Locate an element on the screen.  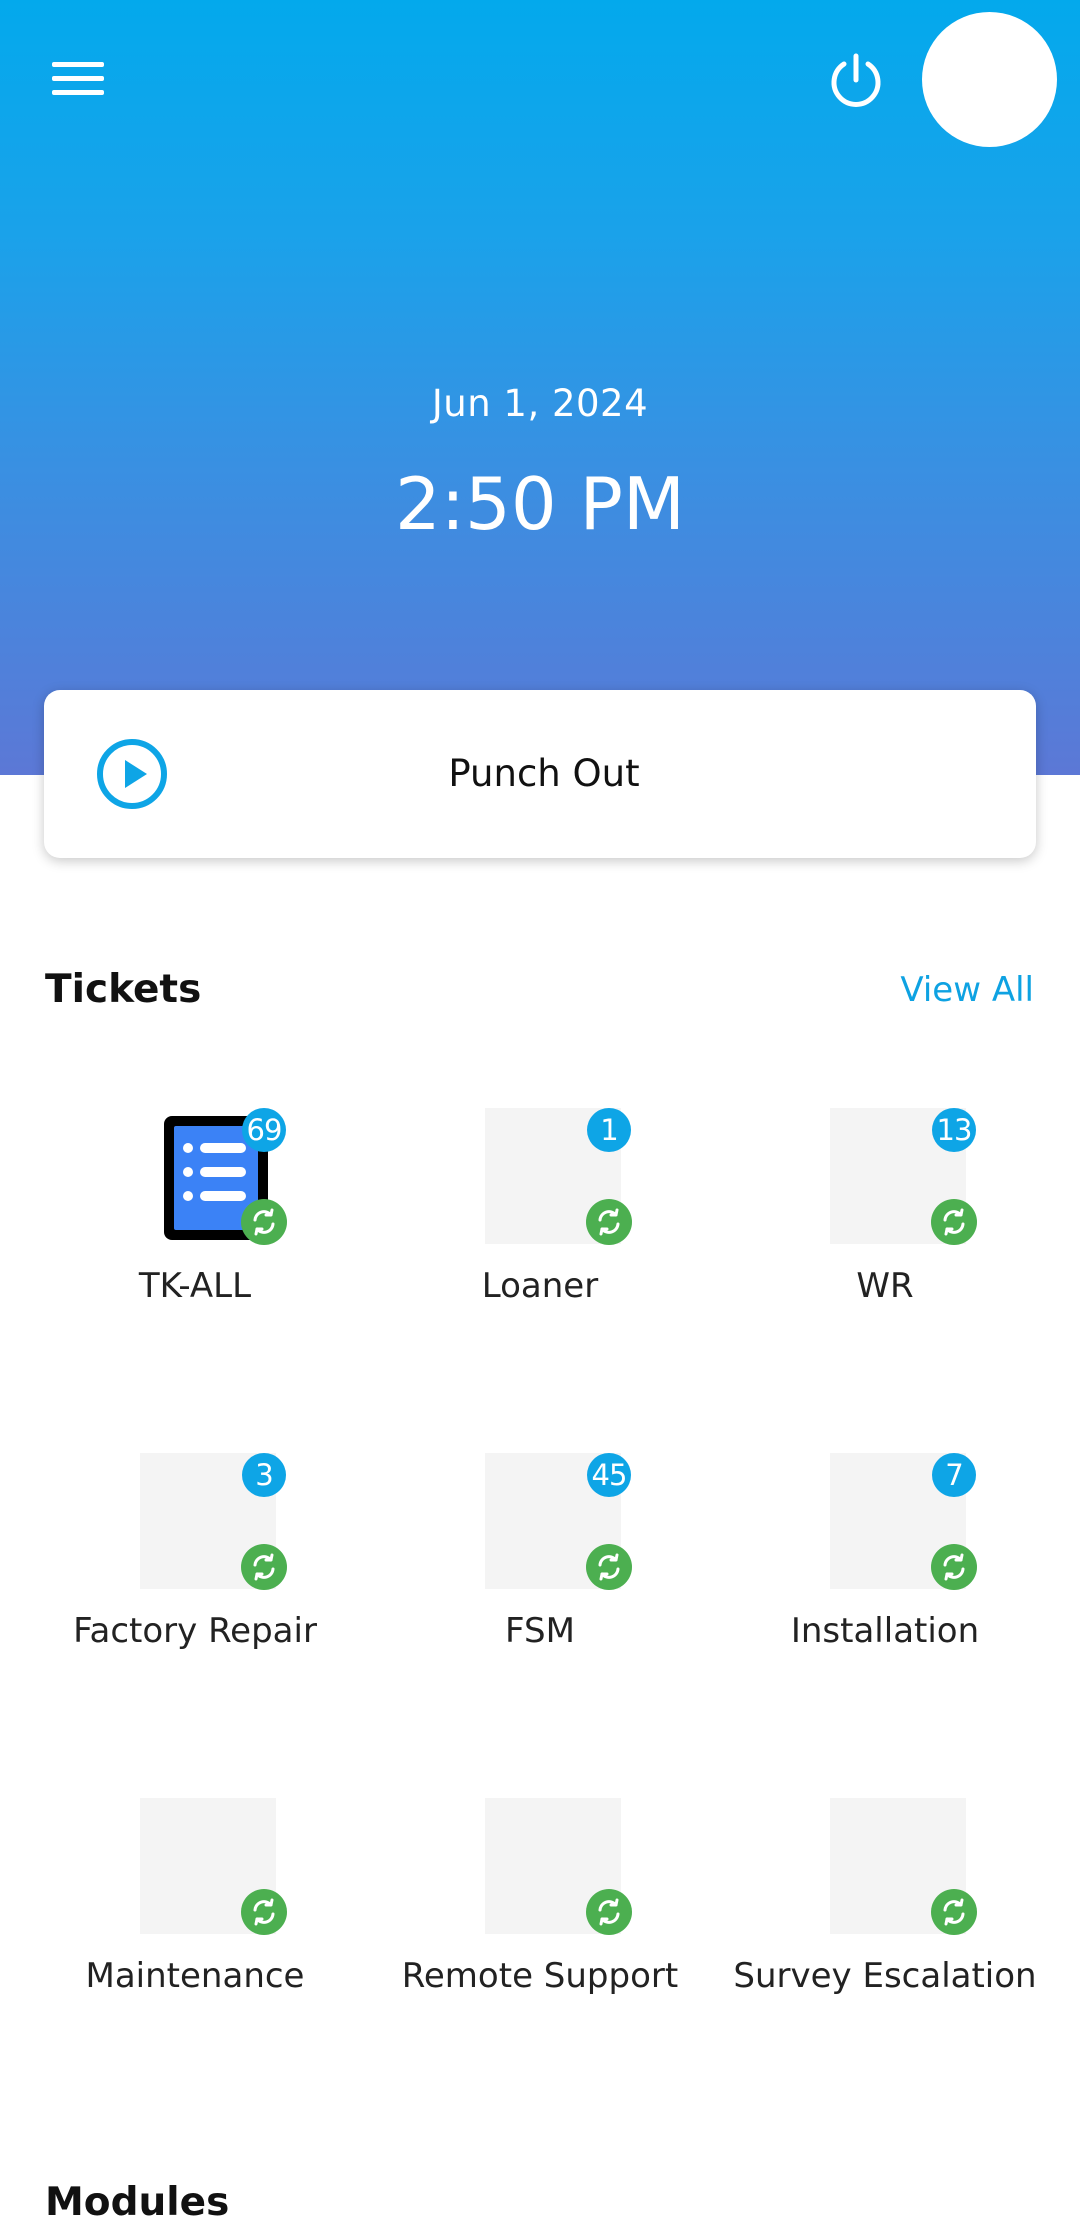
ticket-tile-wr: 13 WR is located at coordinates (884, 1230).